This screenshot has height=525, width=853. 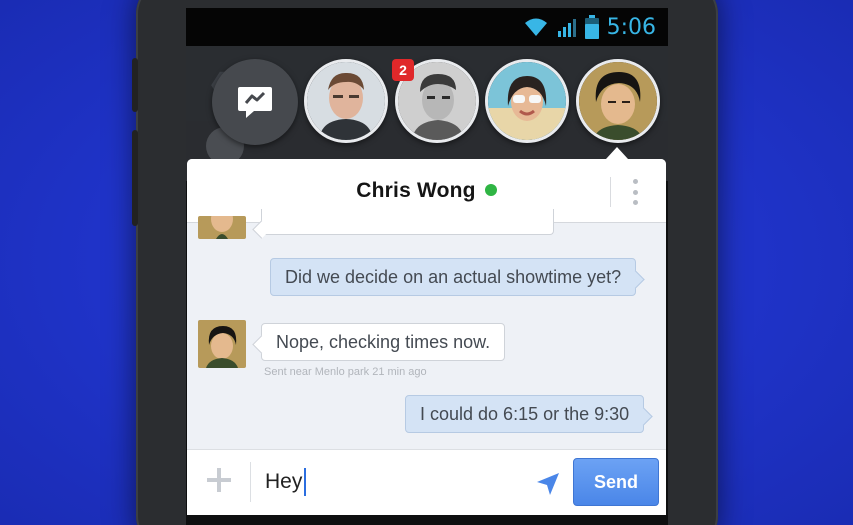 I want to click on message-bubble-in: Nope, checking times now., so click(x=383, y=342).